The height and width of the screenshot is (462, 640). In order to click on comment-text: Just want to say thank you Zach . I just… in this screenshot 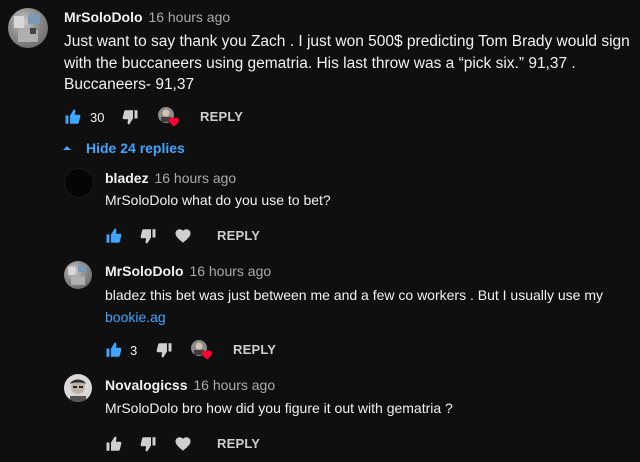, I will do `click(347, 63)`.